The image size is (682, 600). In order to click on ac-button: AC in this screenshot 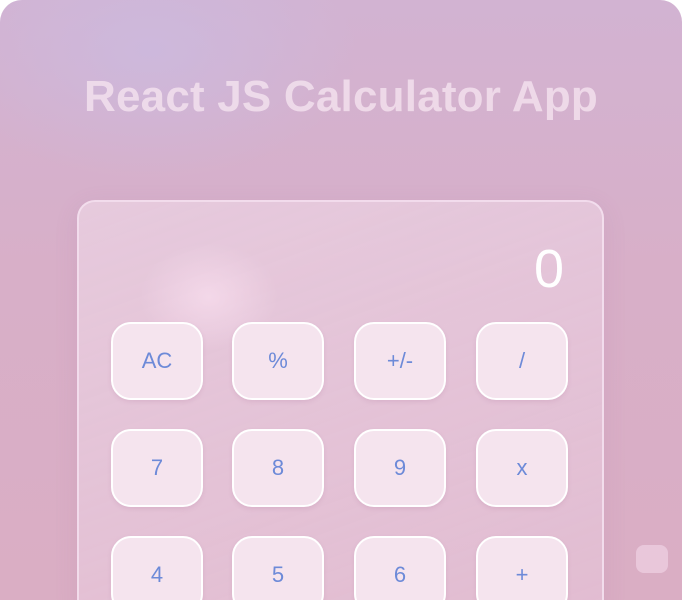, I will do `click(157, 361)`.